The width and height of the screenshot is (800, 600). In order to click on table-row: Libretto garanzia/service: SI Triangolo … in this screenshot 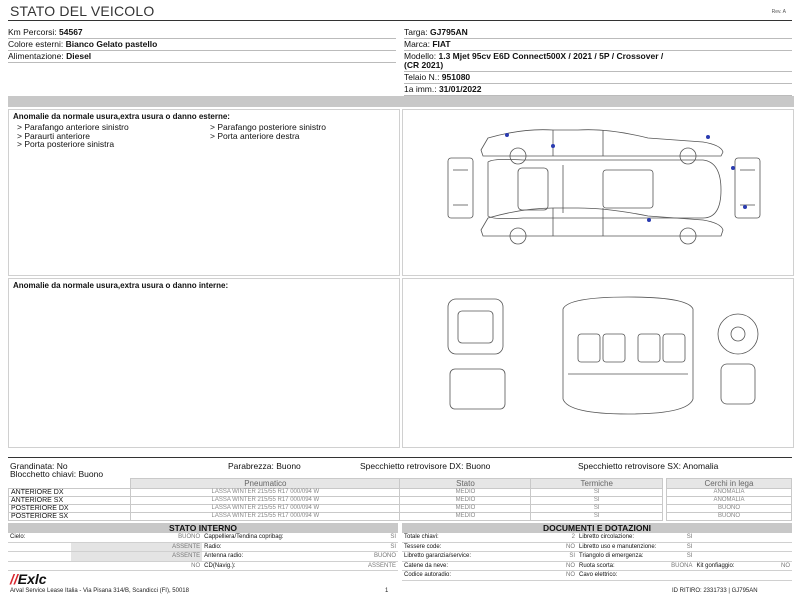, I will do `click(597, 556)`.